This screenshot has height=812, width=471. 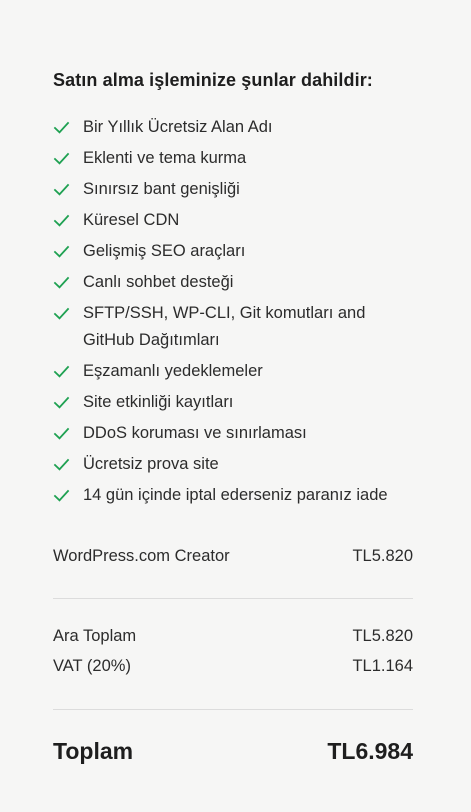 What do you see at coordinates (165, 158) in the screenshot?
I see `feature-label: Eklenti ve tema kurma` at bounding box center [165, 158].